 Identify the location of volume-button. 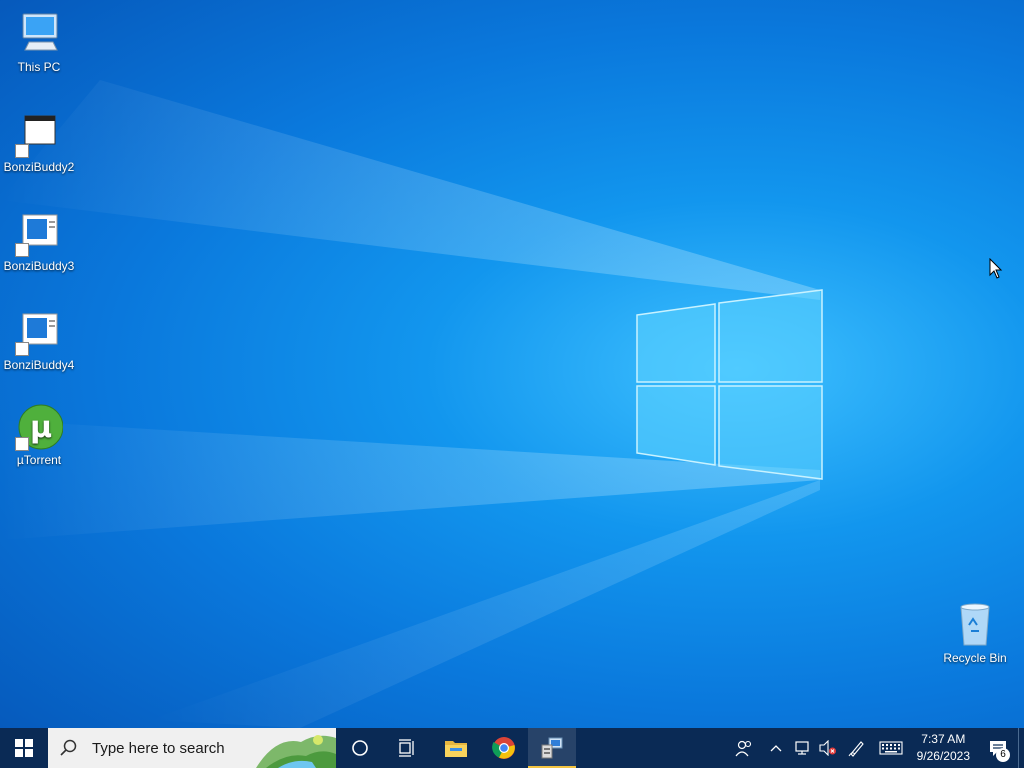
(828, 748).